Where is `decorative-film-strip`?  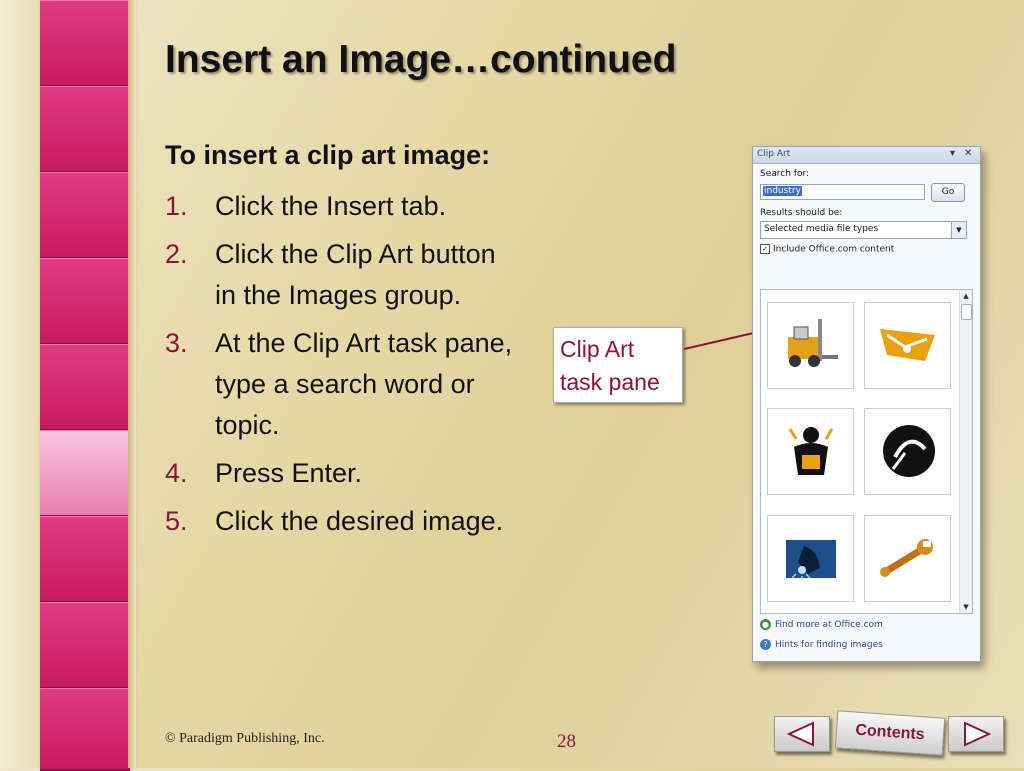
decorative-film-strip is located at coordinates (85, 385).